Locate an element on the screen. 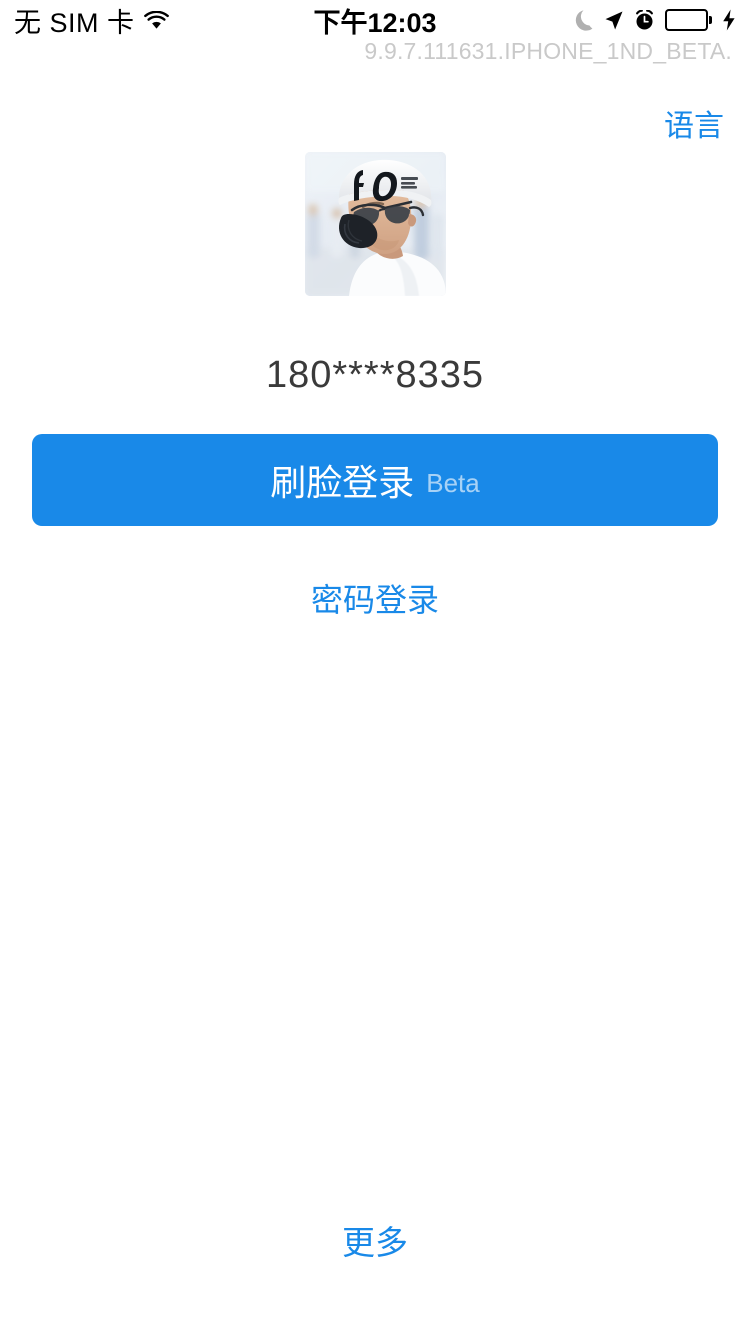 The height and width of the screenshot is (1334, 750). more-options-link: 更多 is located at coordinates (375, 1240).